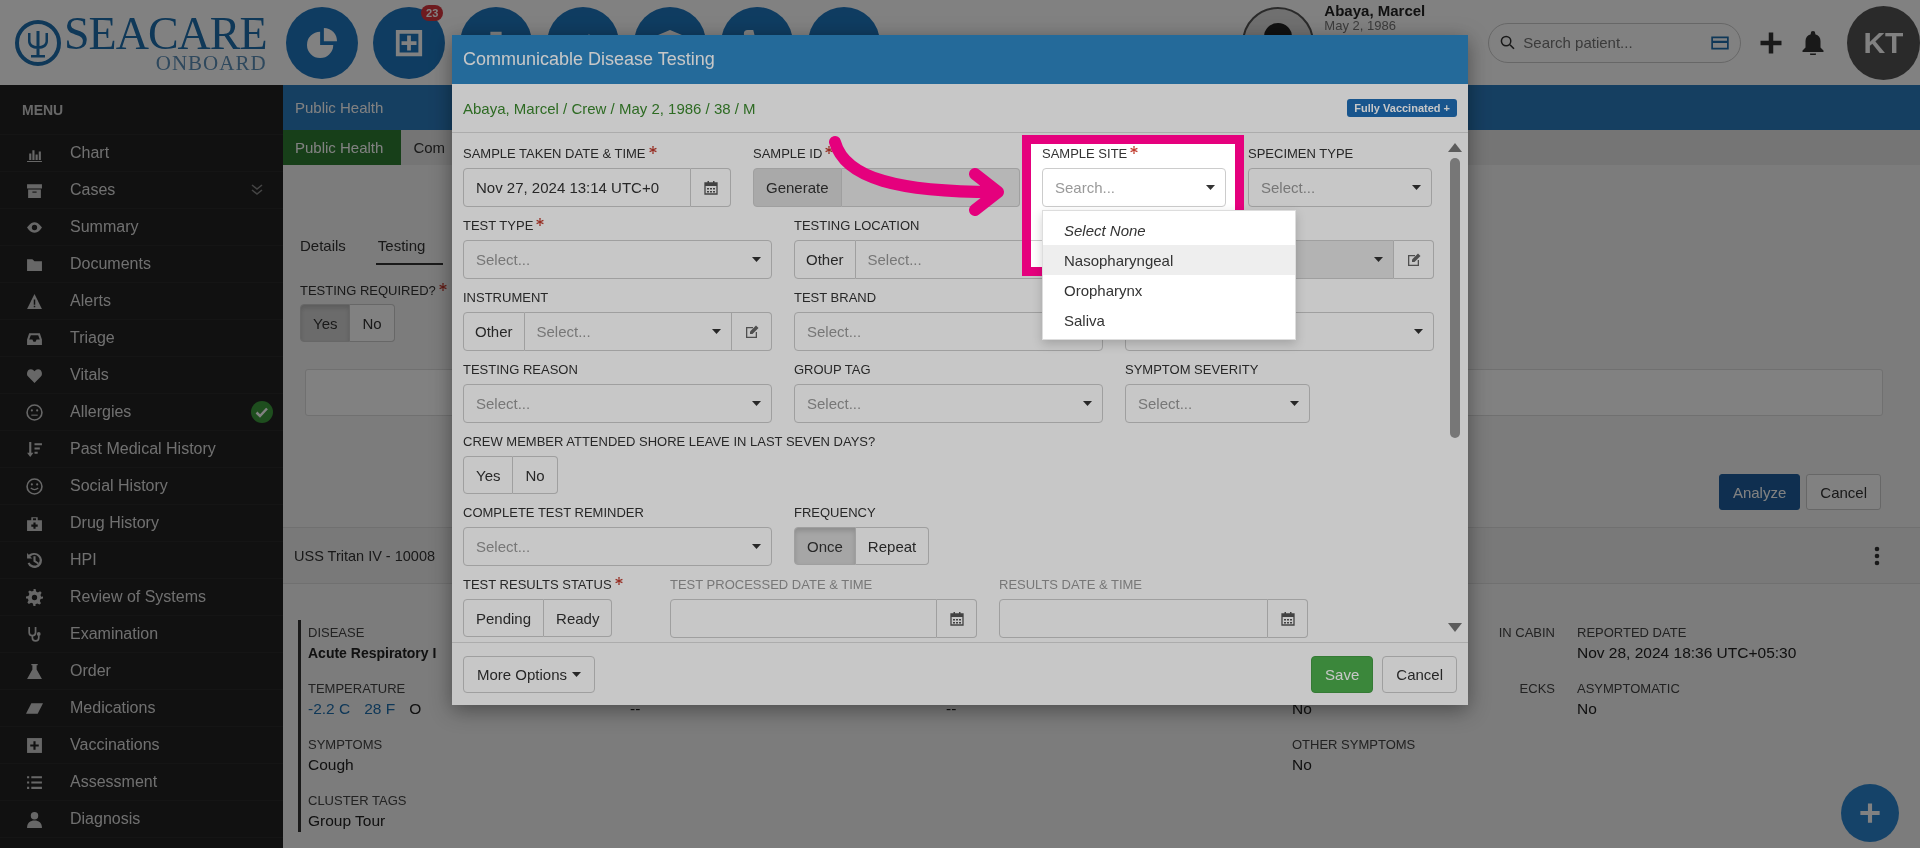 The width and height of the screenshot is (1920, 848). What do you see at coordinates (857, 225) in the screenshot?
I see `field-label: TESTING LOCATION` at bounding box center [857, 225].